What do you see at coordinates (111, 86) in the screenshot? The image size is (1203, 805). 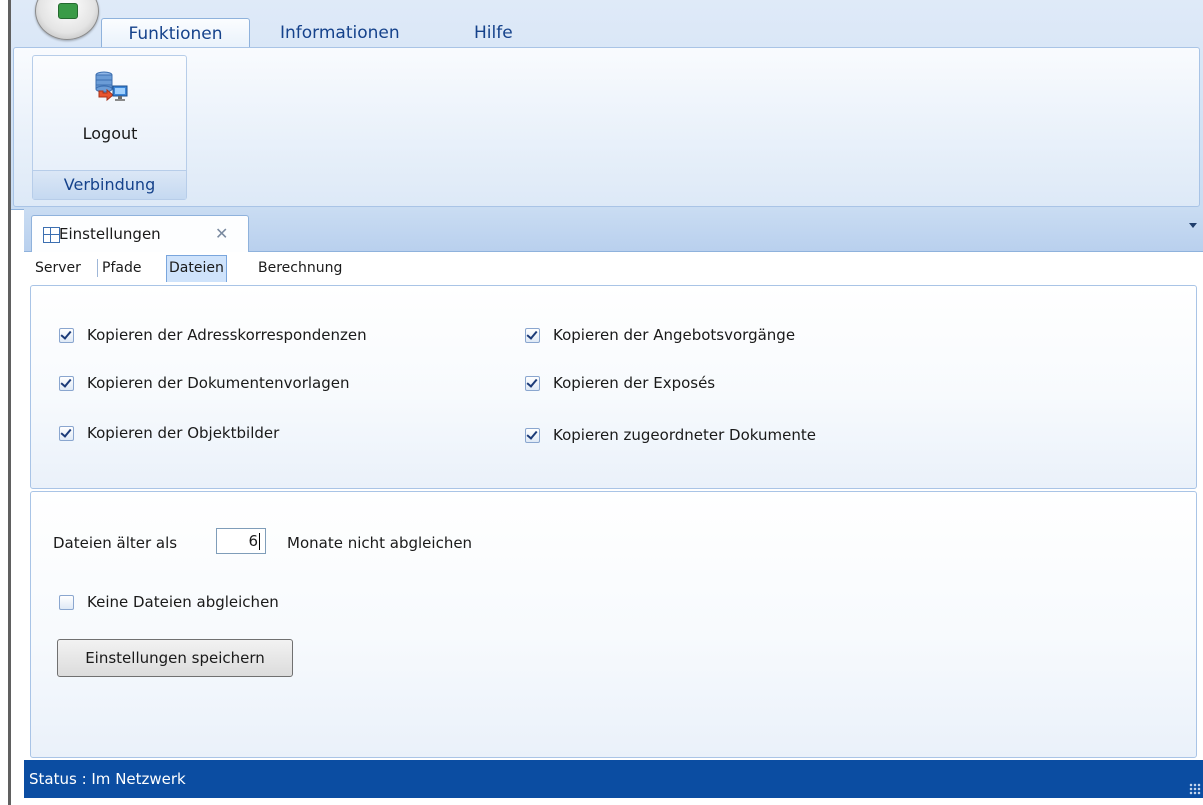 I see `database-logout-icon` at bounding box center [111, 86].